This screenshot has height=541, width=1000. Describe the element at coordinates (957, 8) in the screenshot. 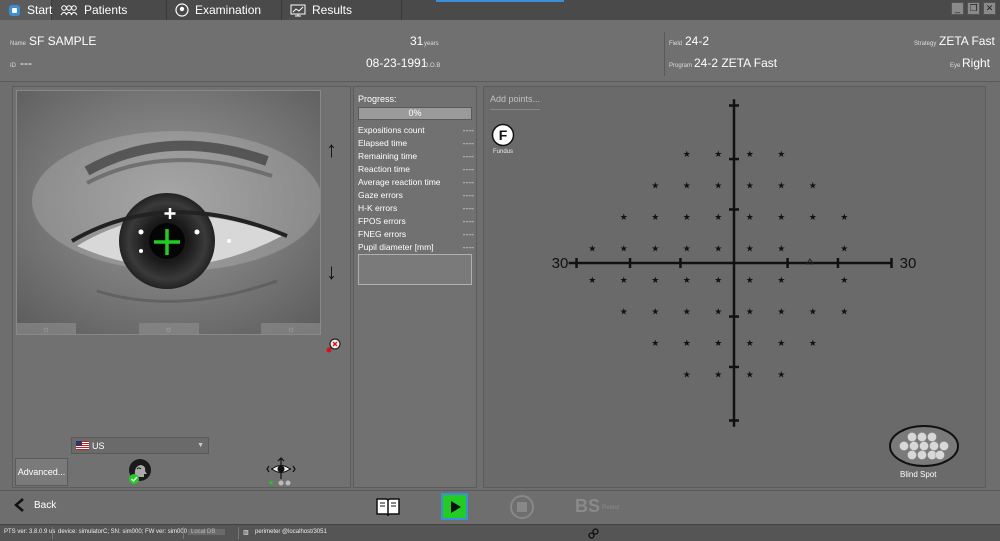

I see `minimize-button: _` at that location.